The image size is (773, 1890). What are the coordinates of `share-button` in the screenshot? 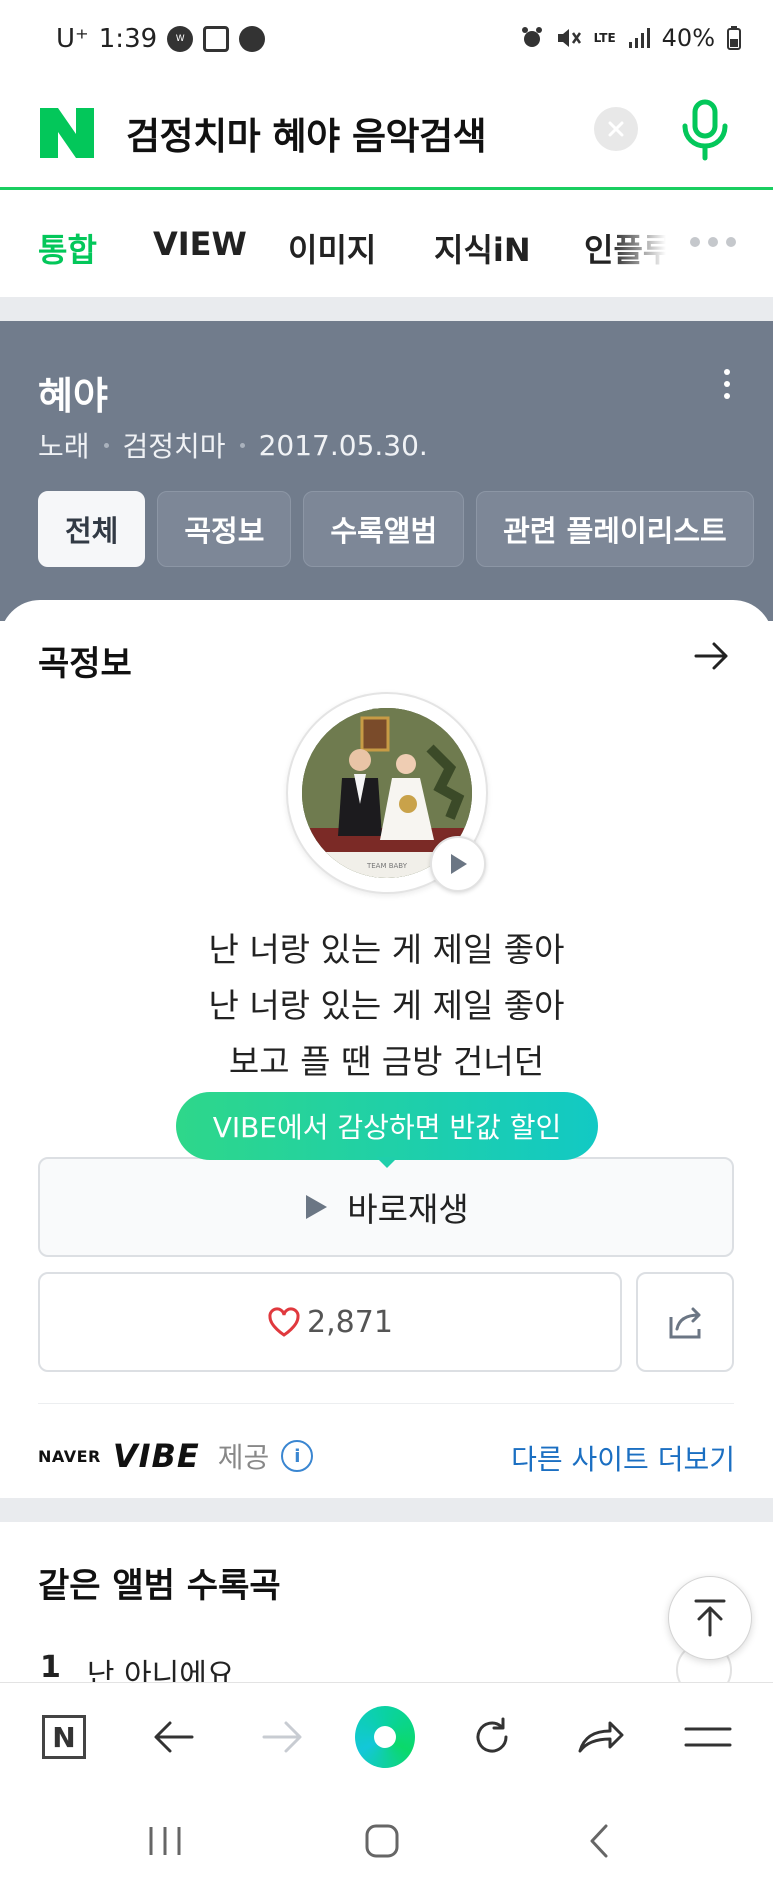 It's located at (685, 1322).